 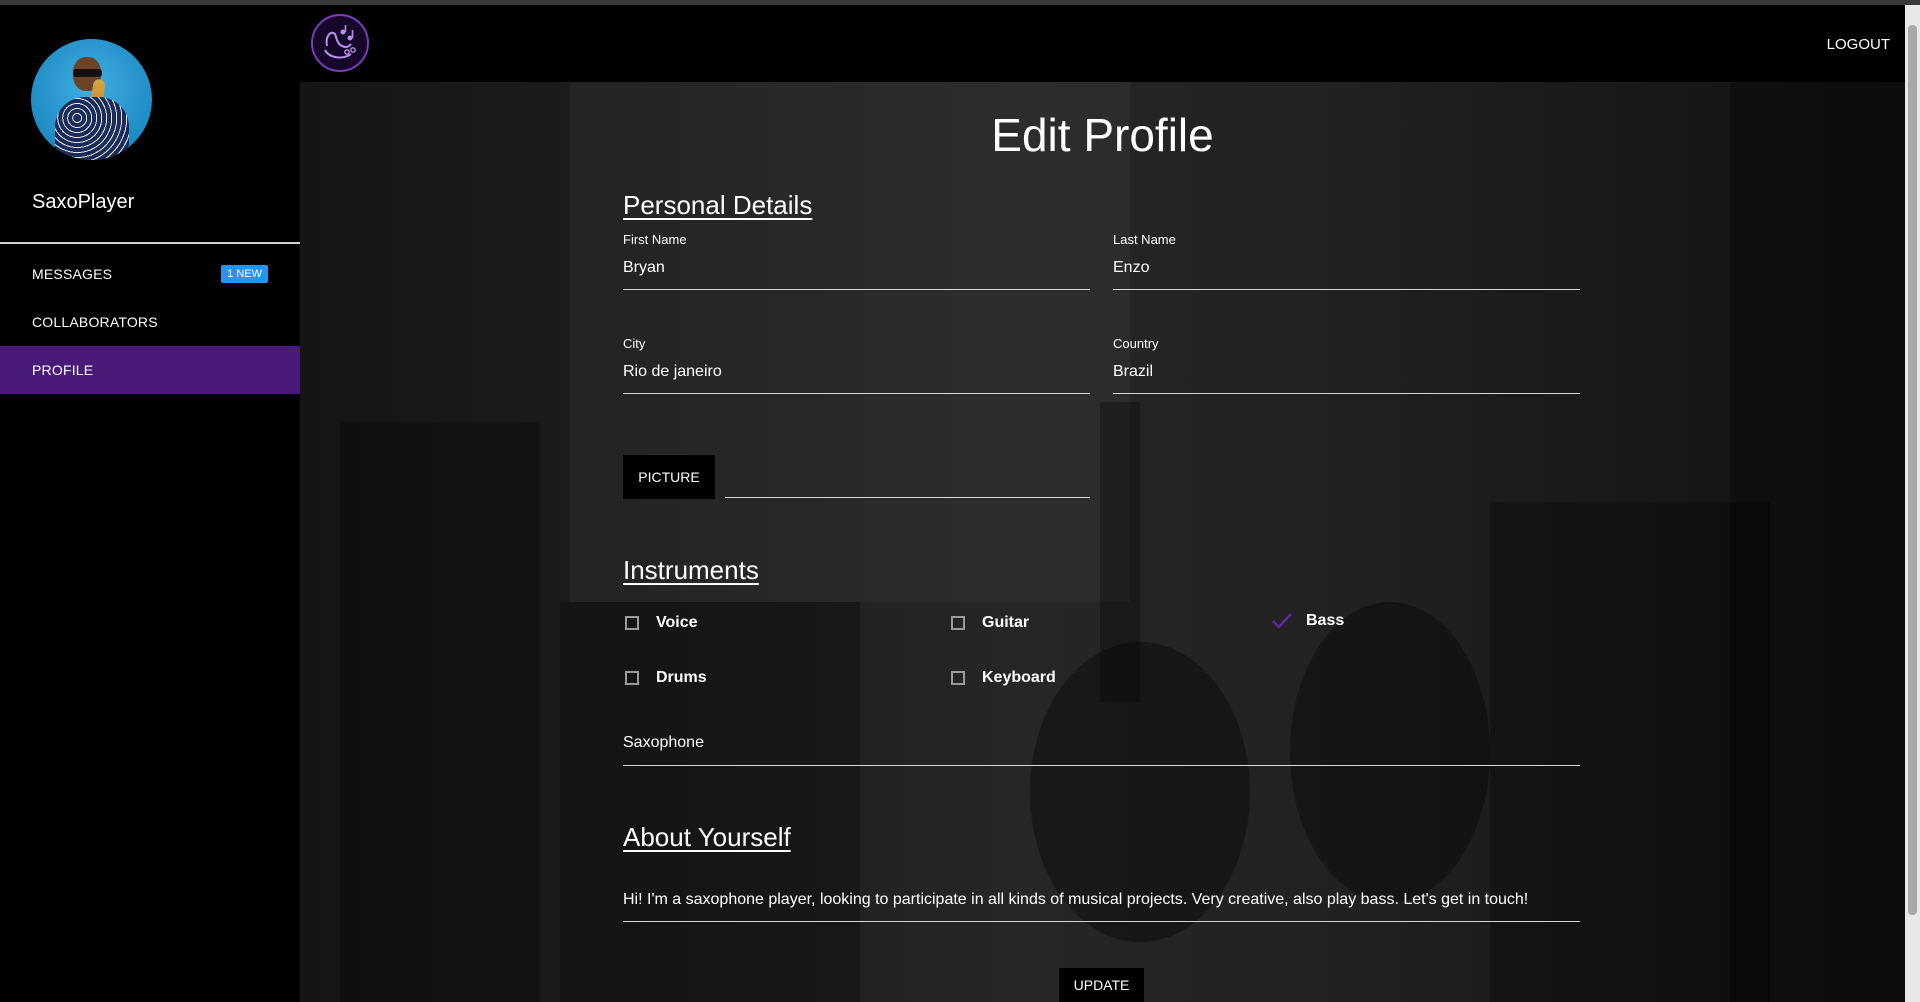 I want to click on city-label: City, so click(x=634, y=343).